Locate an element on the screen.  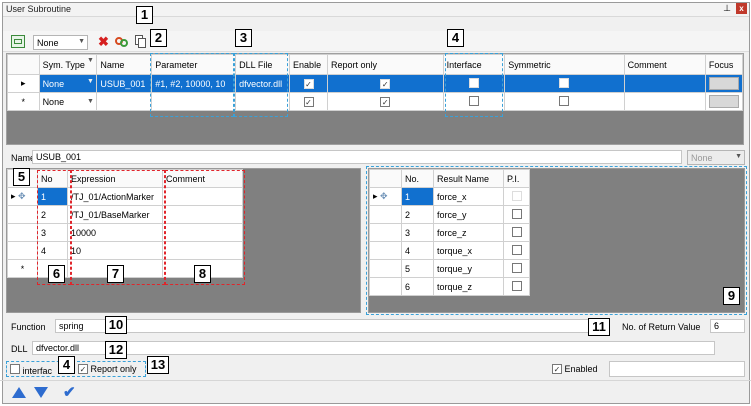
interface-option-checkbox is located at coordinates (15, 369).